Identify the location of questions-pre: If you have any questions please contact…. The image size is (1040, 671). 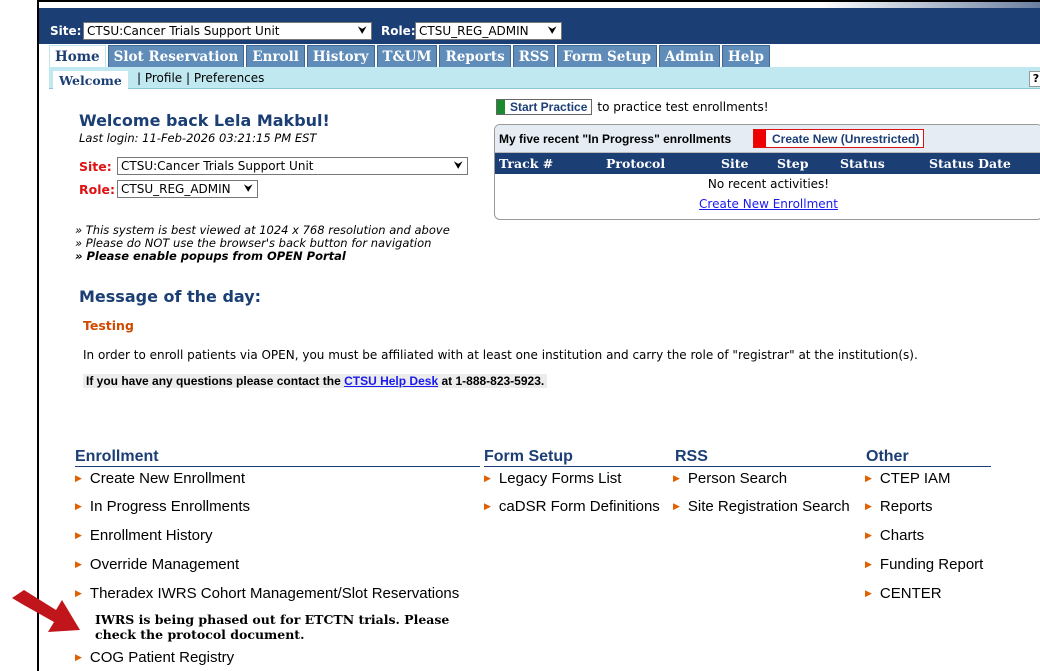
(213, 381).